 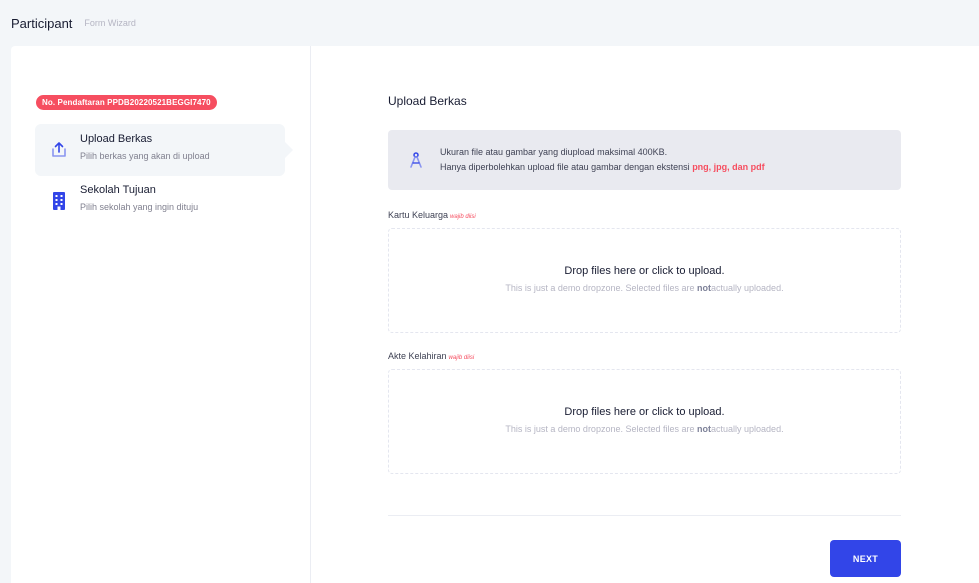 I want to click on page-title: Participant, so click(x=42, y=23).